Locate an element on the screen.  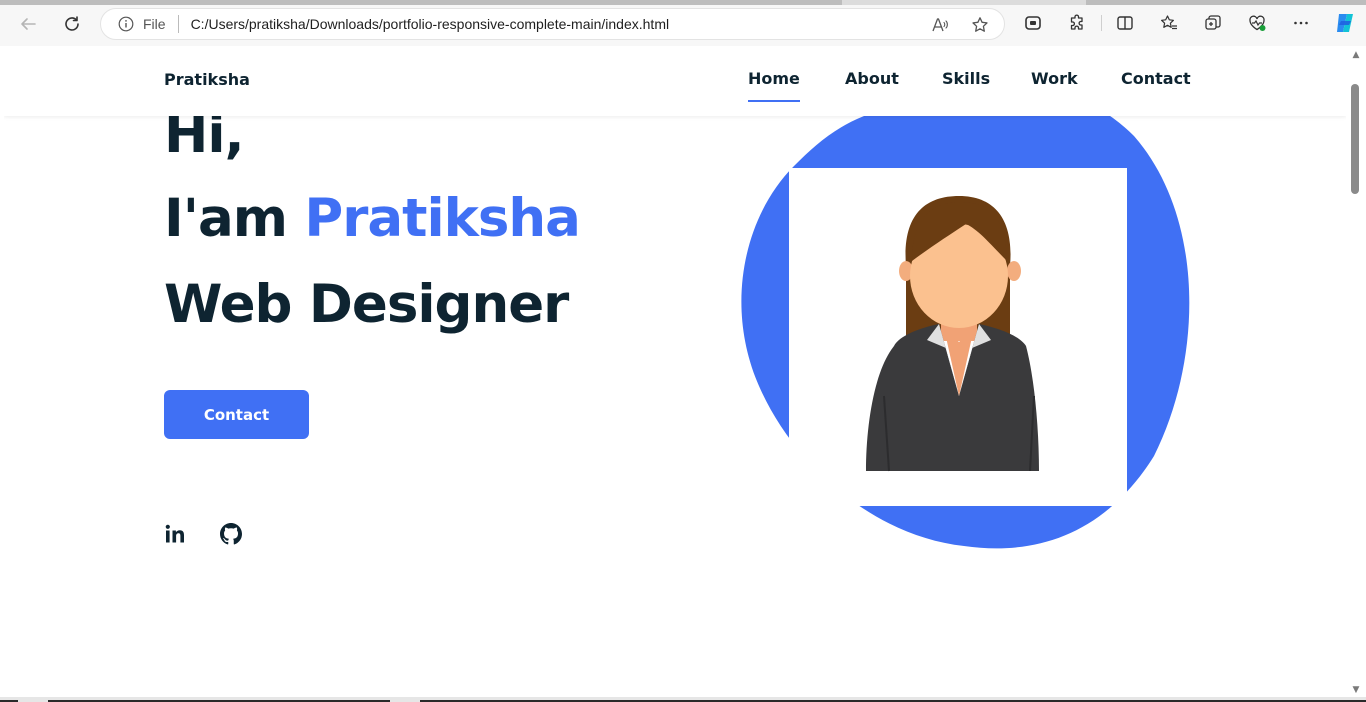
hero-intro-prefix: I'am is located at coordinates (226, 218).